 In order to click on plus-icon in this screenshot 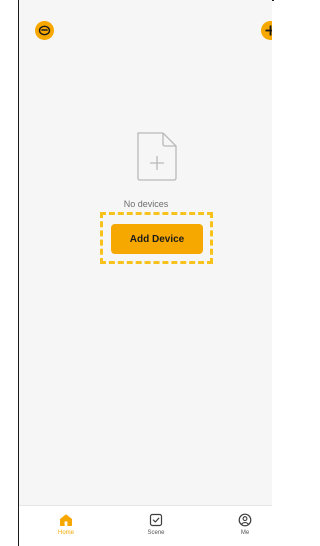, I will do `click(268, 30)`.